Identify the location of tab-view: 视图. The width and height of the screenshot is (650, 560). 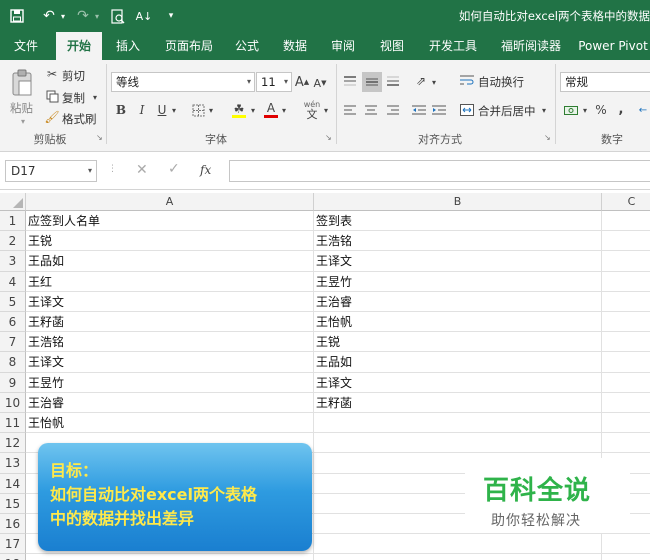
(392, 46).